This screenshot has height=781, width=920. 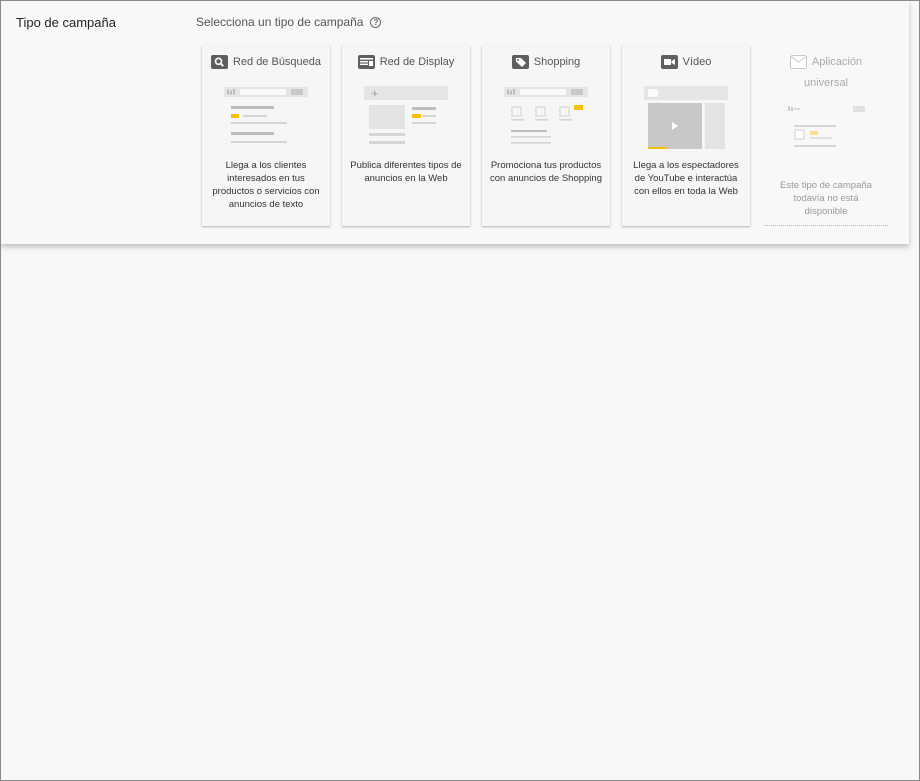 I want to click on card-title-text: Red de Búsqueda, so click(x=277, y=62).